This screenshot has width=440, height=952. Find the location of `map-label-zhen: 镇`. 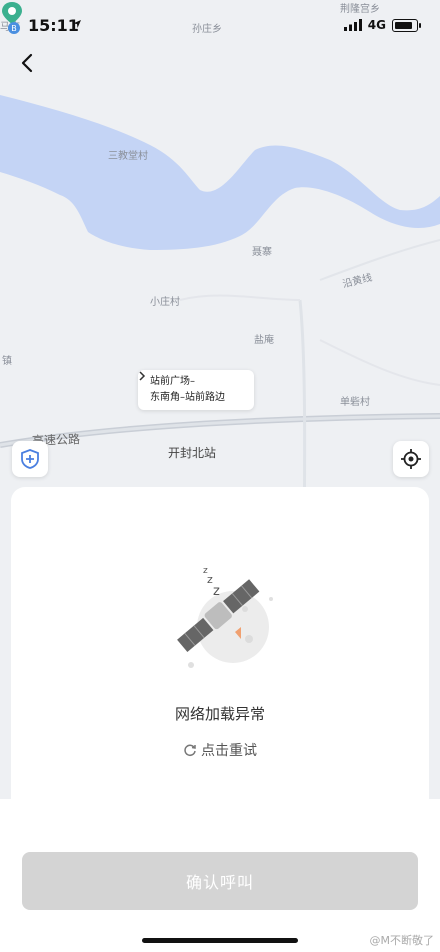

map-label-zhen: 镇 is located at coordinates (7, 361).